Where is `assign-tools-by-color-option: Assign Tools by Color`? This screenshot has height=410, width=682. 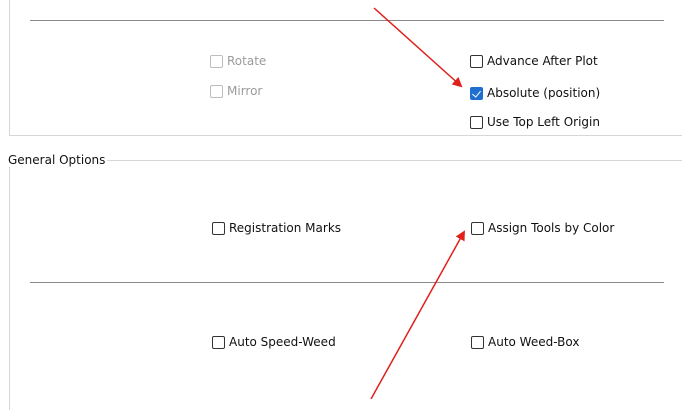
assign-tools-by-color-option: Assign Tools by Color is located at coordinates (542, 228).